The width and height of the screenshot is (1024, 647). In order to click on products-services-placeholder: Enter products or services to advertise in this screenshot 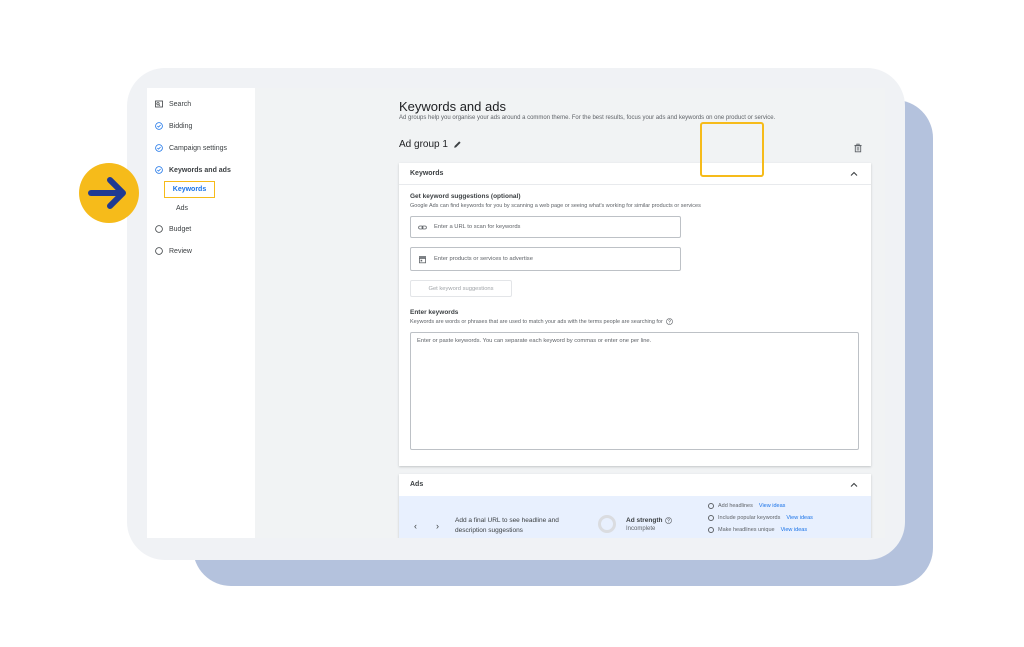, I will do `click(483, 259)`.